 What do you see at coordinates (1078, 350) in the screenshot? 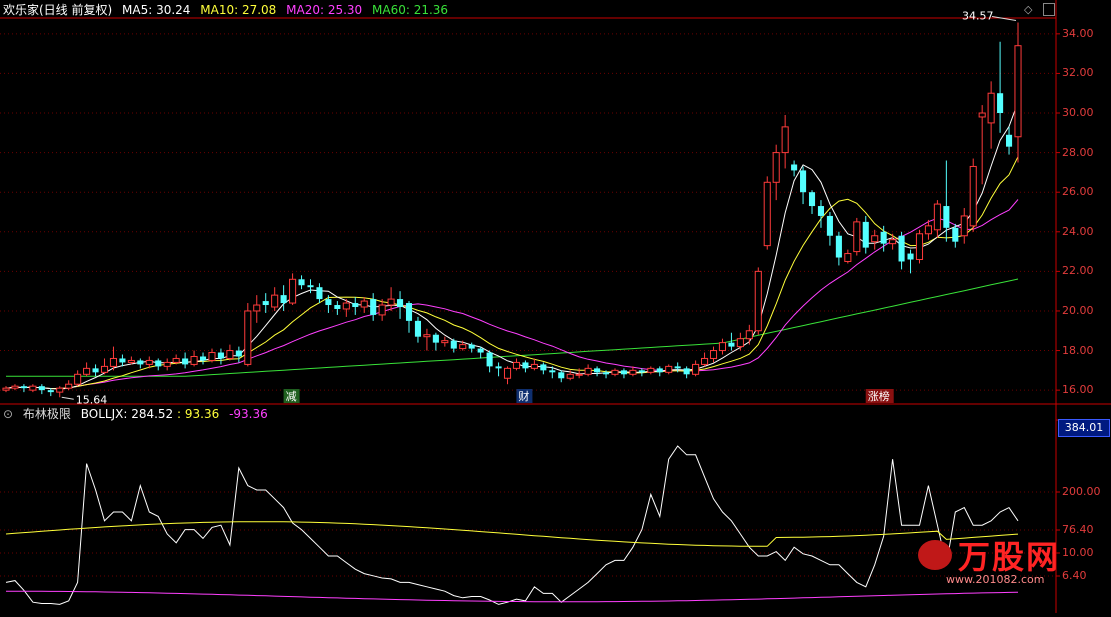
I see `price-tick-label: 18.00` at bounding box center [1078, 350].